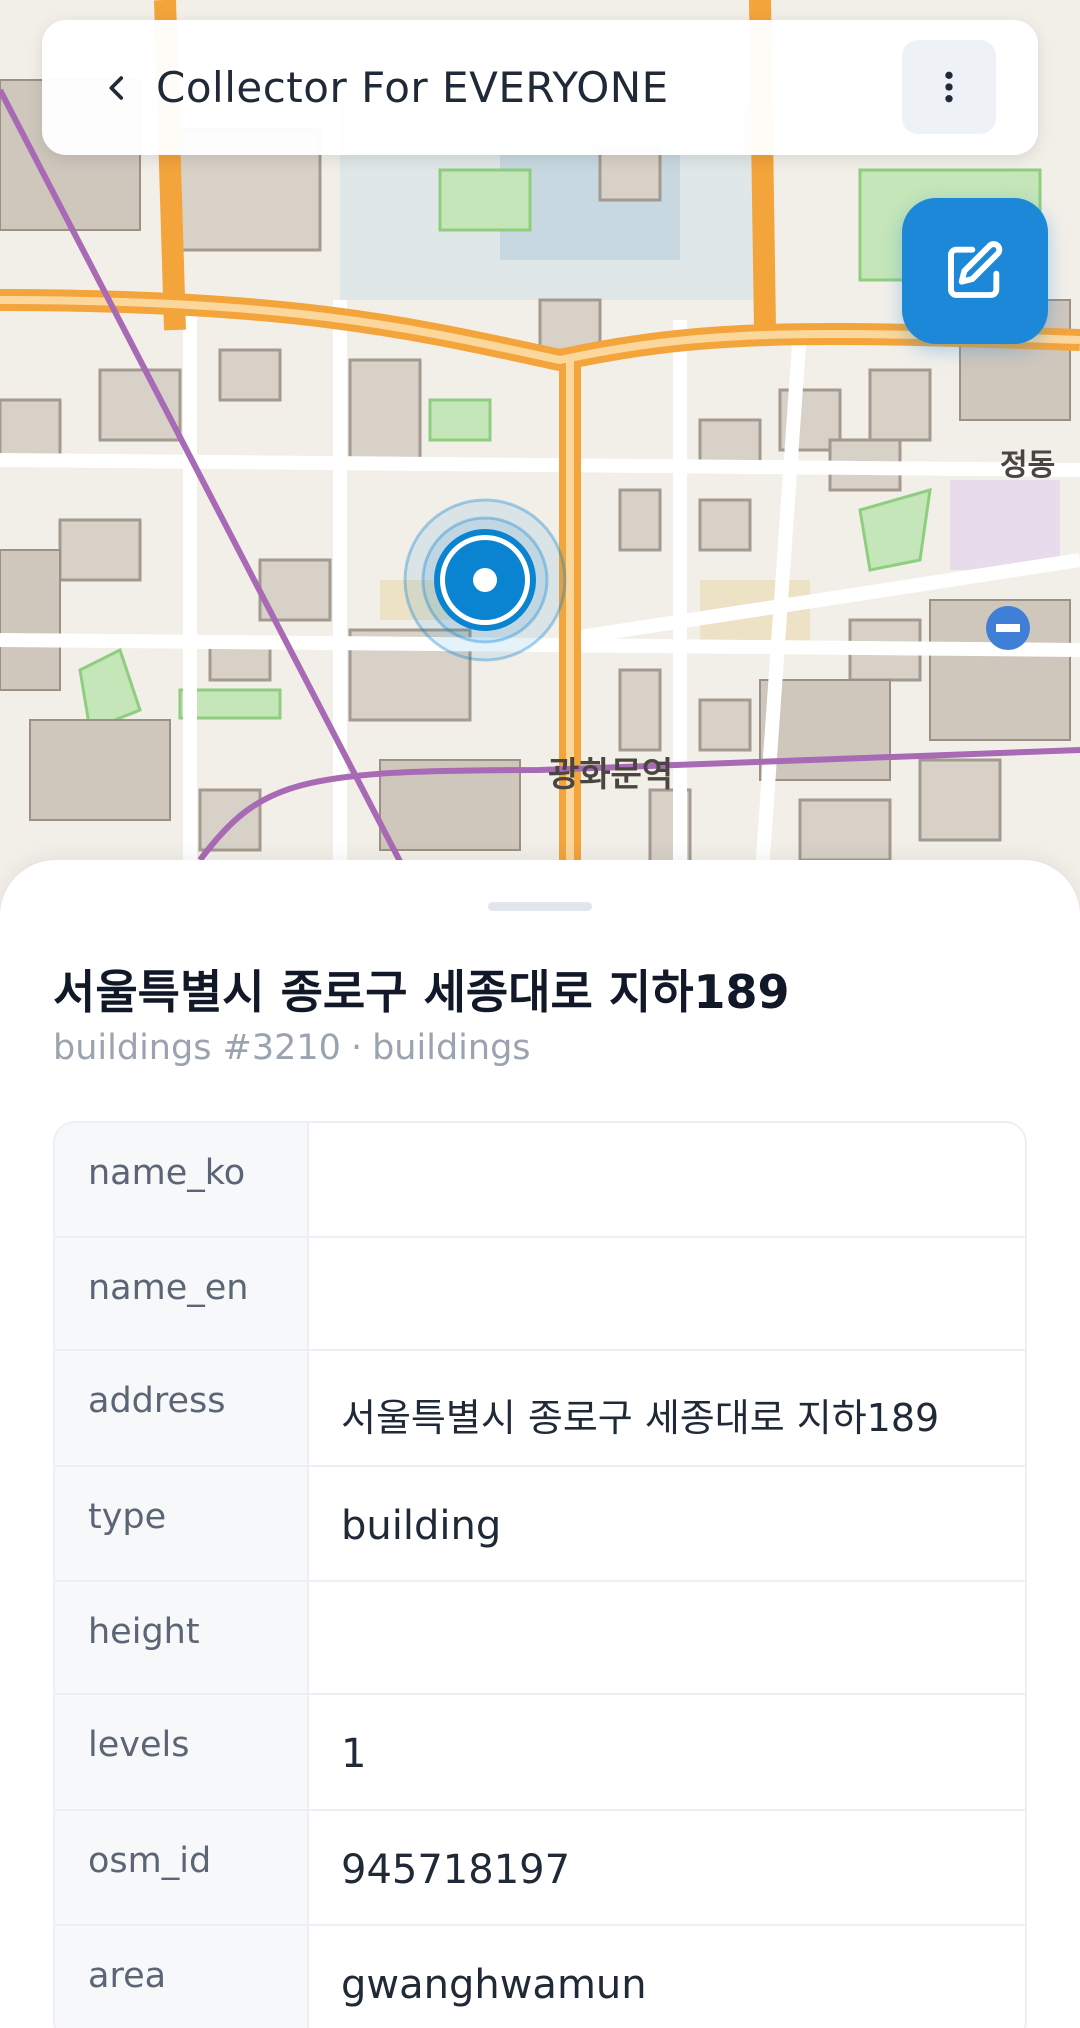 The width and height of the screenshot is (1080, 2028). Describe the element at coordinates (540, 906) in the screenshot. I see `sheet-drag-handle` at that location.